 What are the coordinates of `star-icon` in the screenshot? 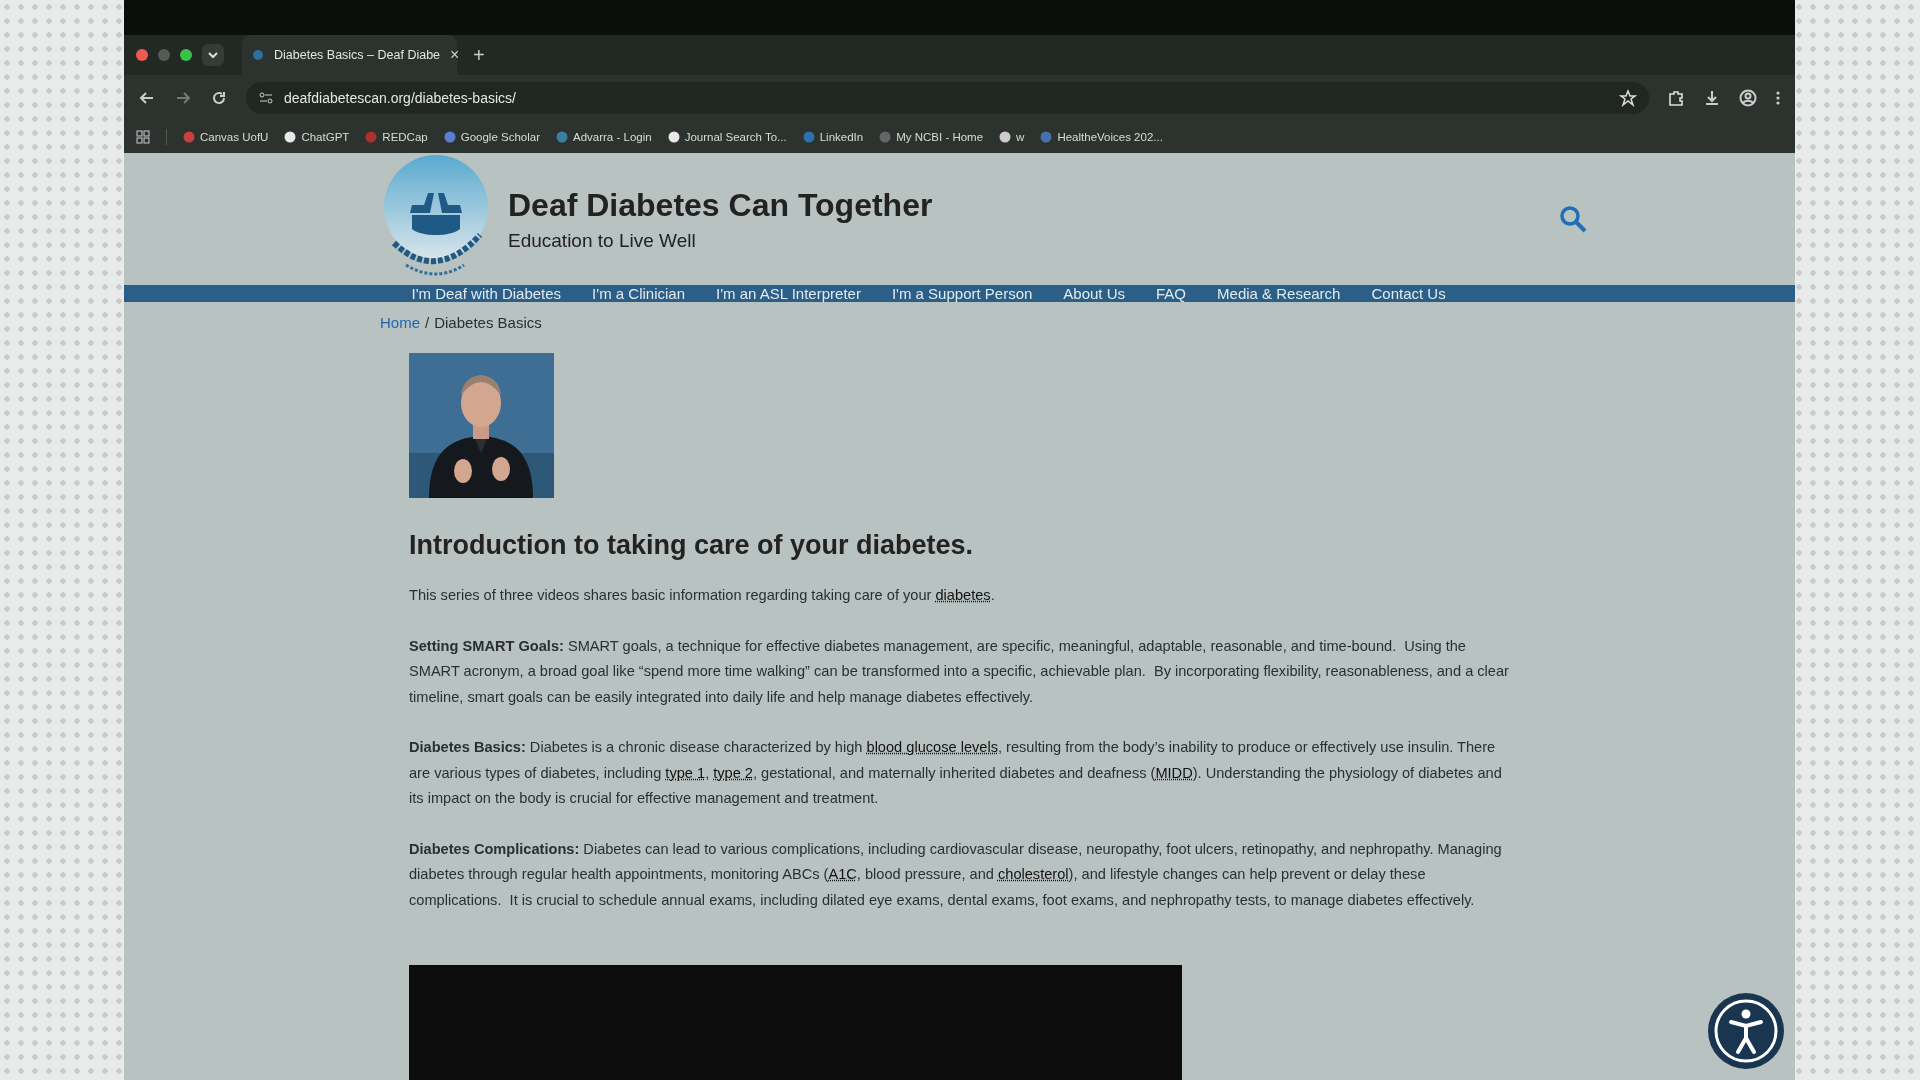 It's located at (1628, 97).